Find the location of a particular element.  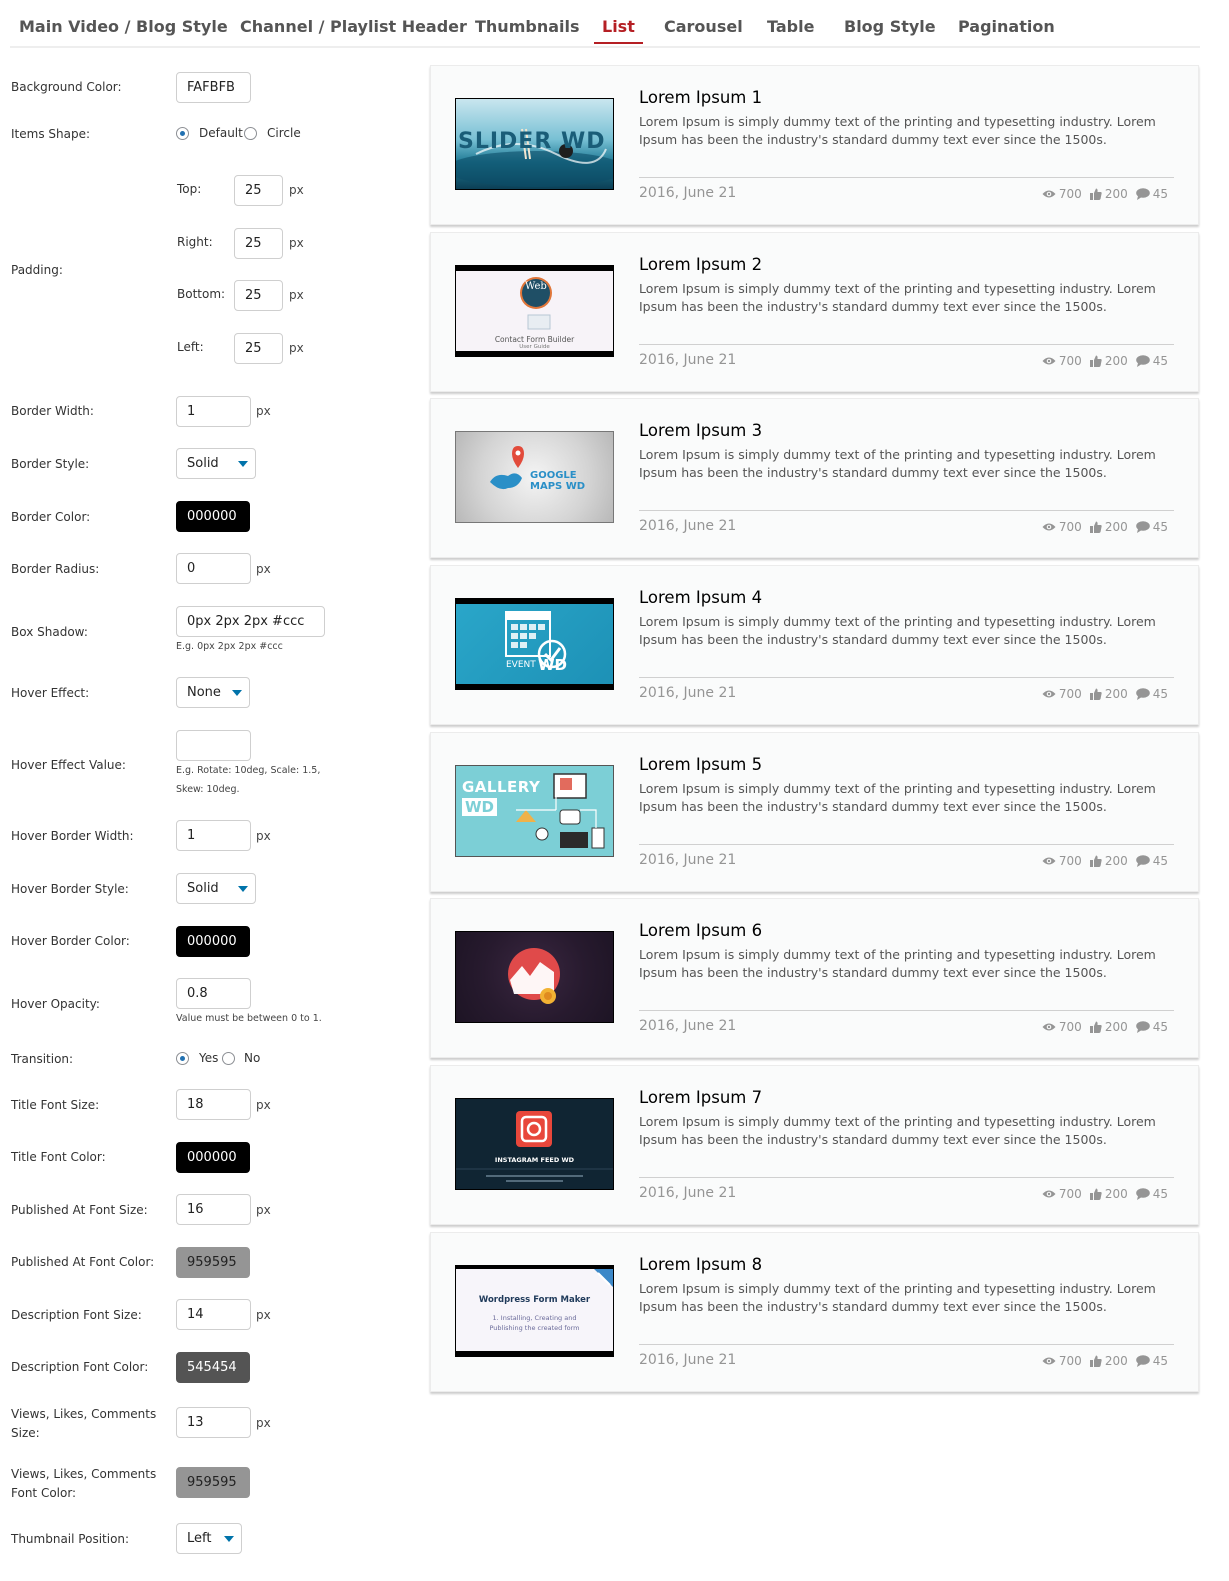

likes-count: 200 is located at coordinates (1116, 1027).